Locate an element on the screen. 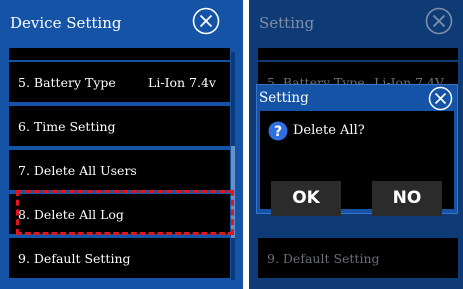 The width and height of the screenshot is (463, 289). list-item-label: 5. Battery Type is located at coordinates (67, 82).